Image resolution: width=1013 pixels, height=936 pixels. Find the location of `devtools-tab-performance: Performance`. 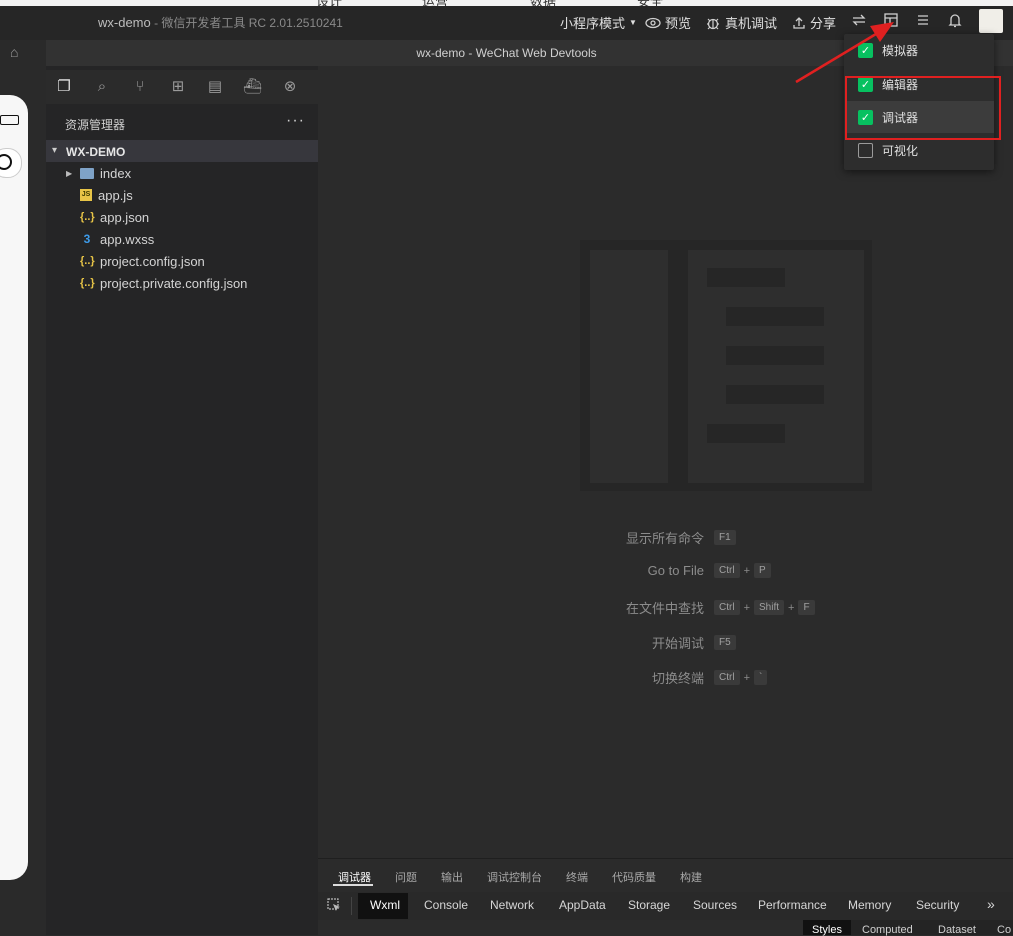

devtools-tab-performance: Performance is located at coordinates (792, 905).